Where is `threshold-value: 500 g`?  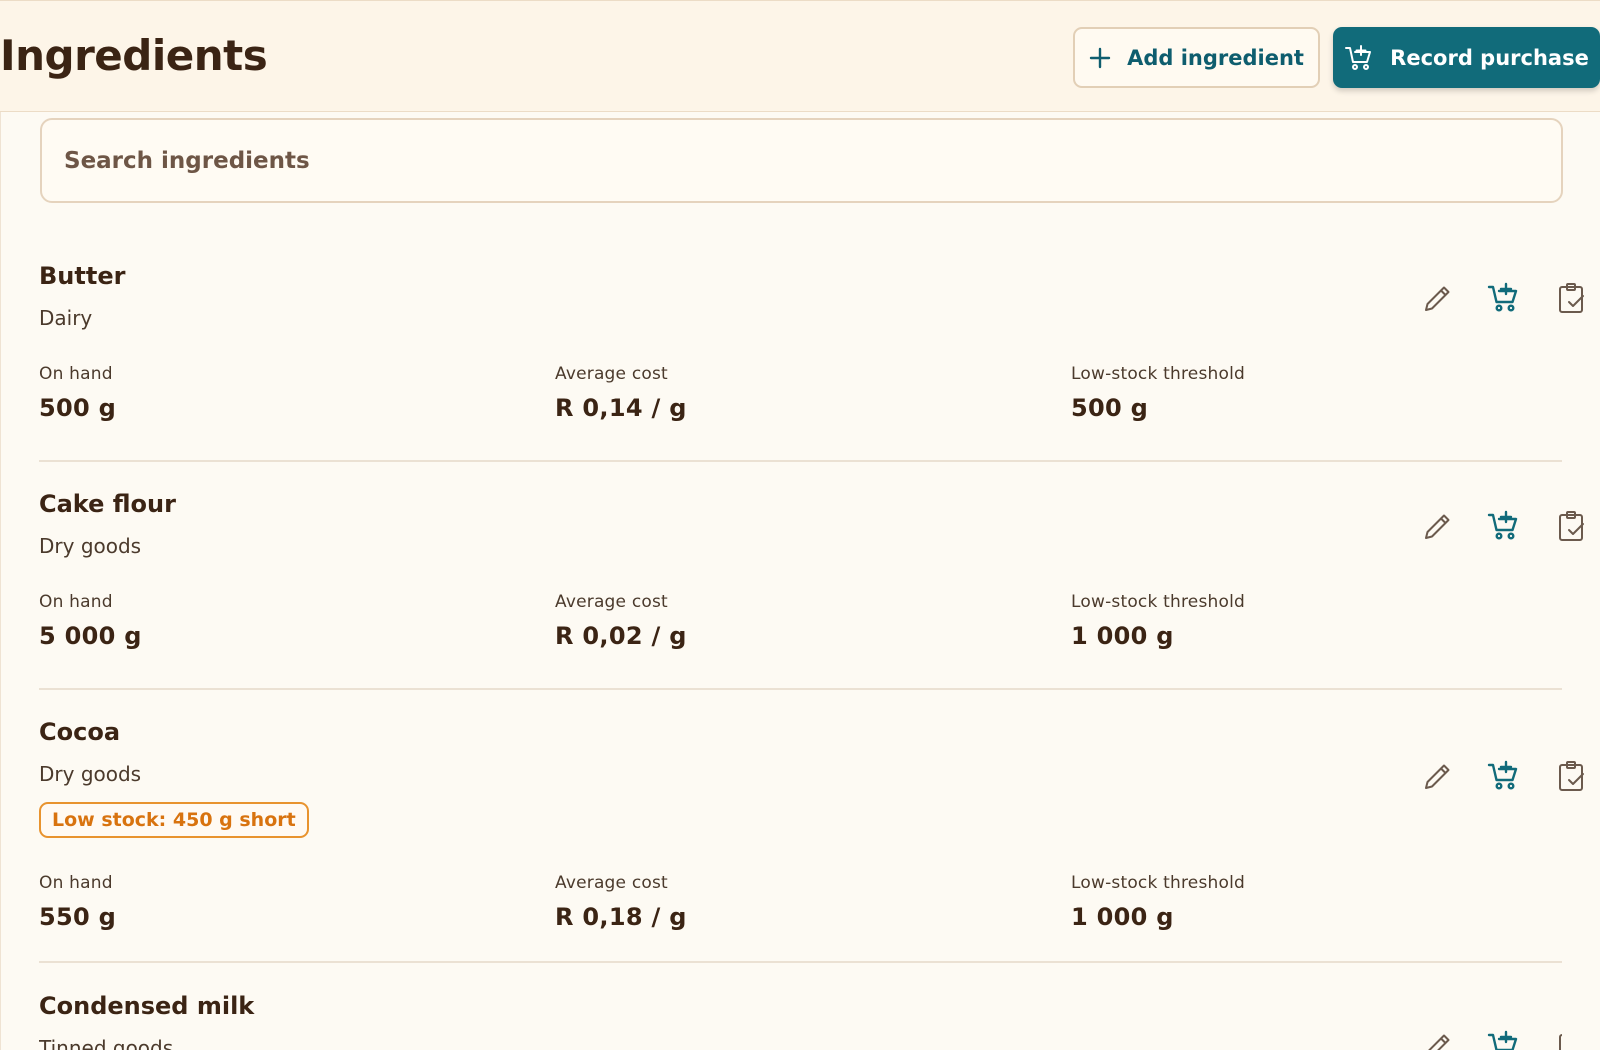
threshold-value: 500 g is located at coordinates (1110, 408).